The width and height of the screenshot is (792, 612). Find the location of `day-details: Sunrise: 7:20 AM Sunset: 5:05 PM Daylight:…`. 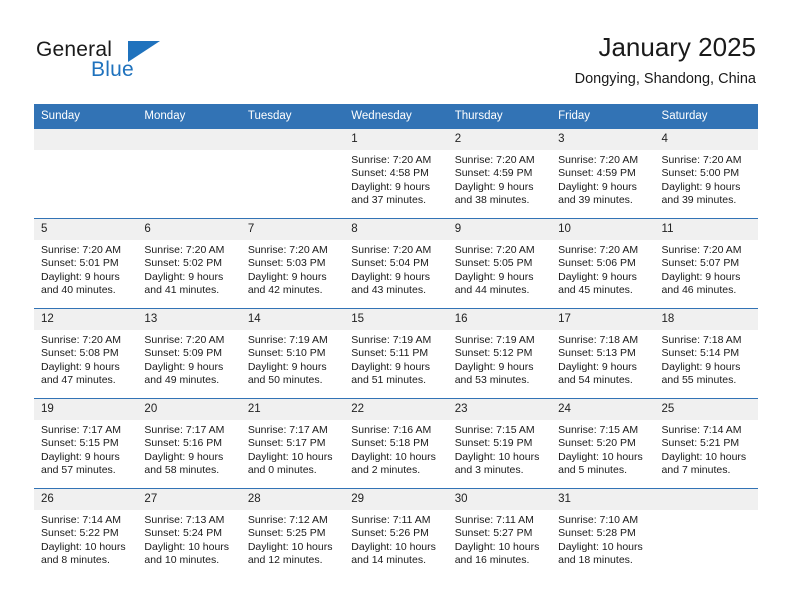

day-details: Sunrise: 7:20 AM Sunset: 5:05 PM Daylight:… is located at coordinates (499, 268).